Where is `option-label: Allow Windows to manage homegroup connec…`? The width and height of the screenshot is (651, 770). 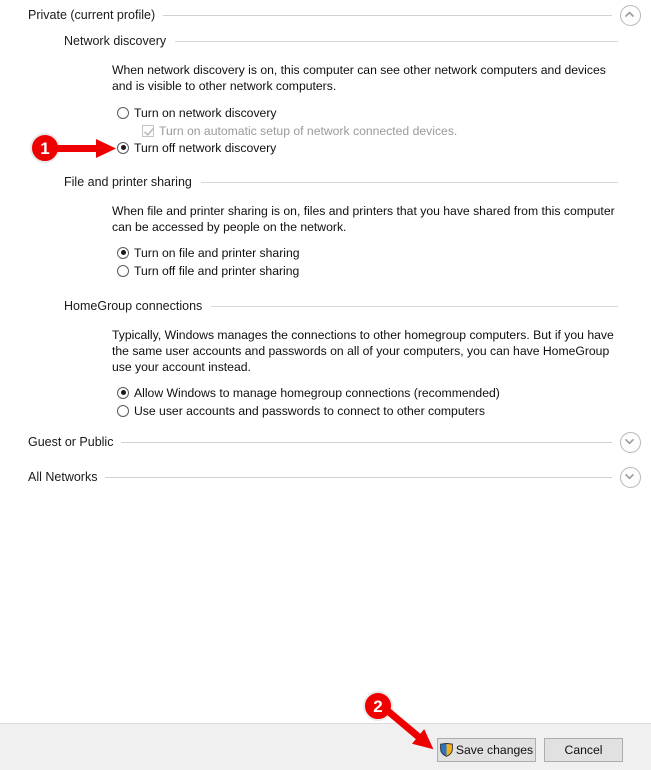
option-label: Allow Windows to manage homegroup connec… is located at coordinates (317, 392).